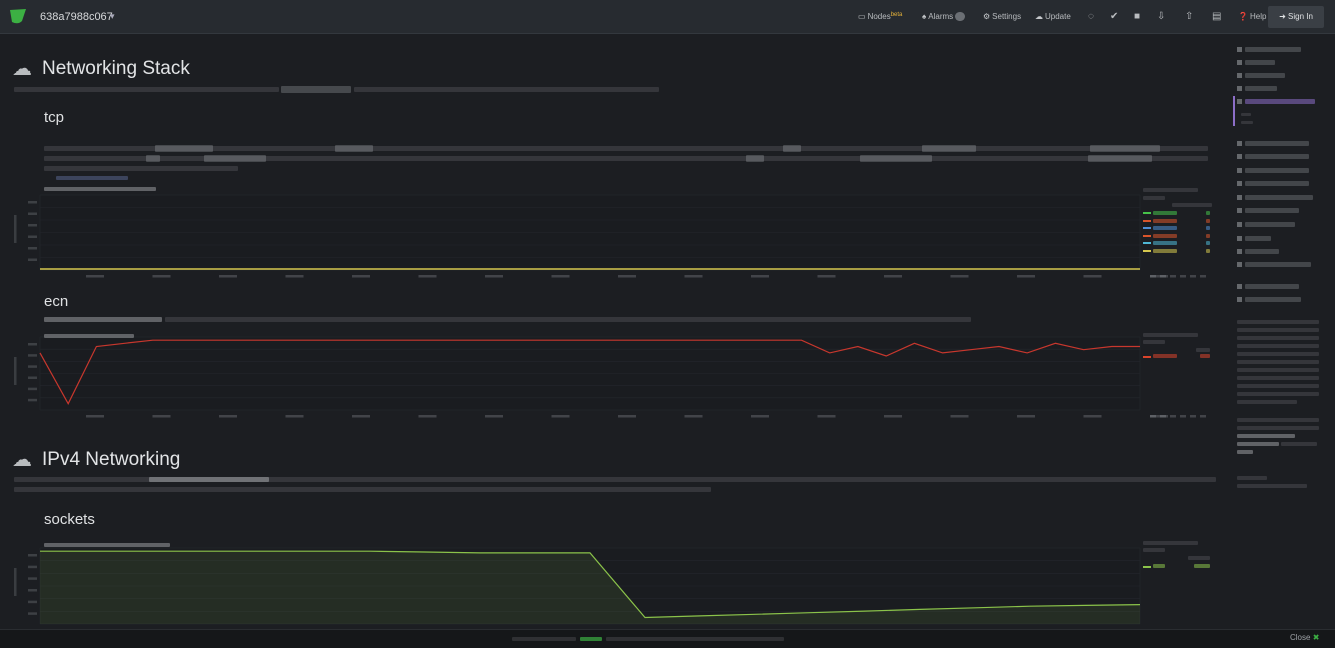  I want to click on close-banner-button: Close ✖, so click(1304, 637).